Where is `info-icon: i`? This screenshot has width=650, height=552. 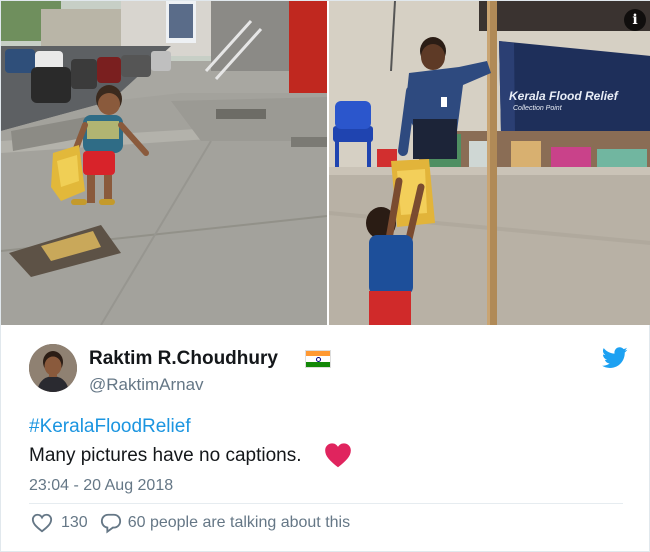 info-icon: i is located at coordinates (635, 20).